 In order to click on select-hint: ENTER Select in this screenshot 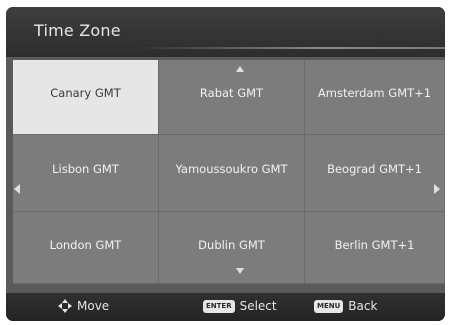, I will do `click(240, 306)`.